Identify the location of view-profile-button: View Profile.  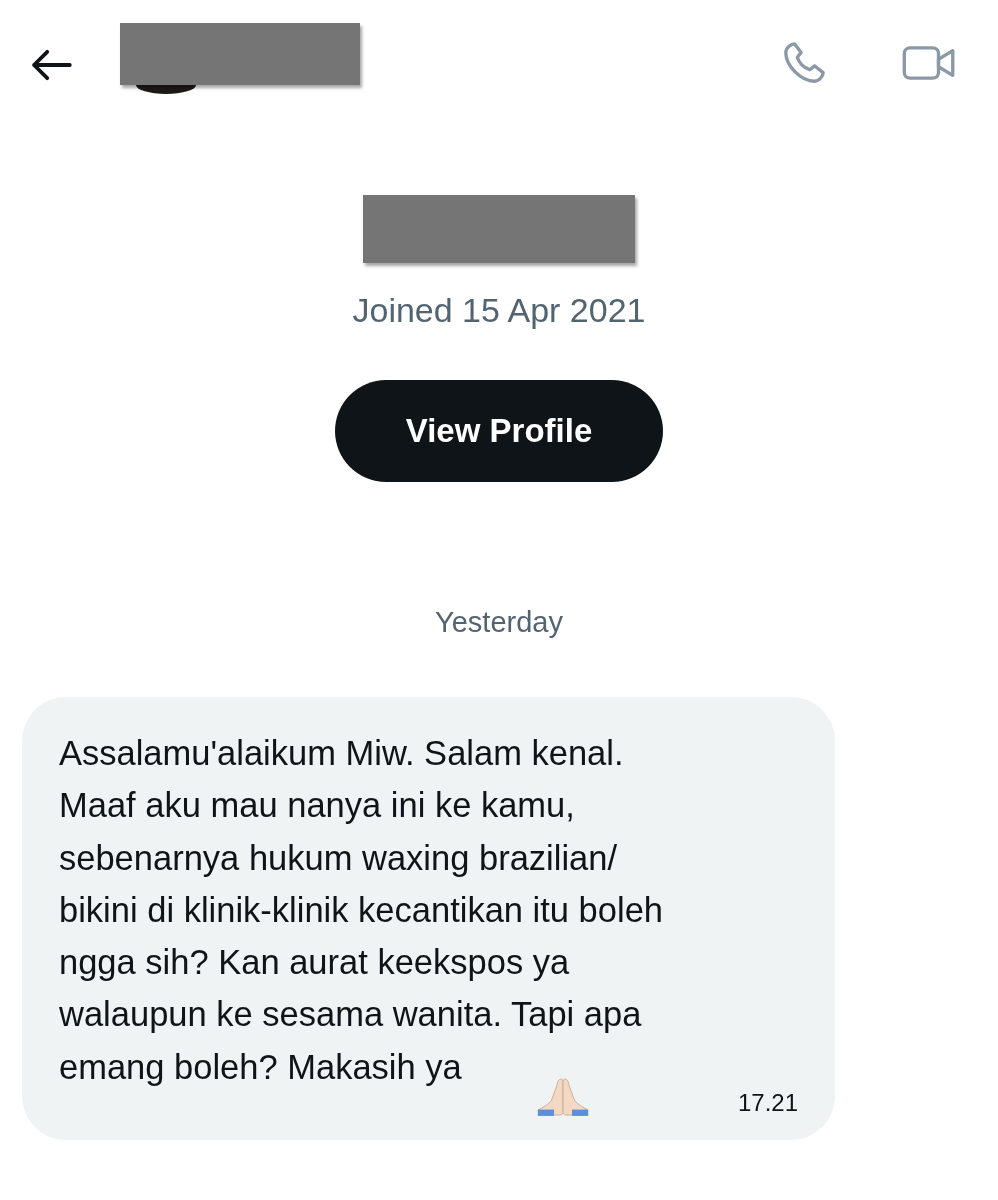
(499, 431).